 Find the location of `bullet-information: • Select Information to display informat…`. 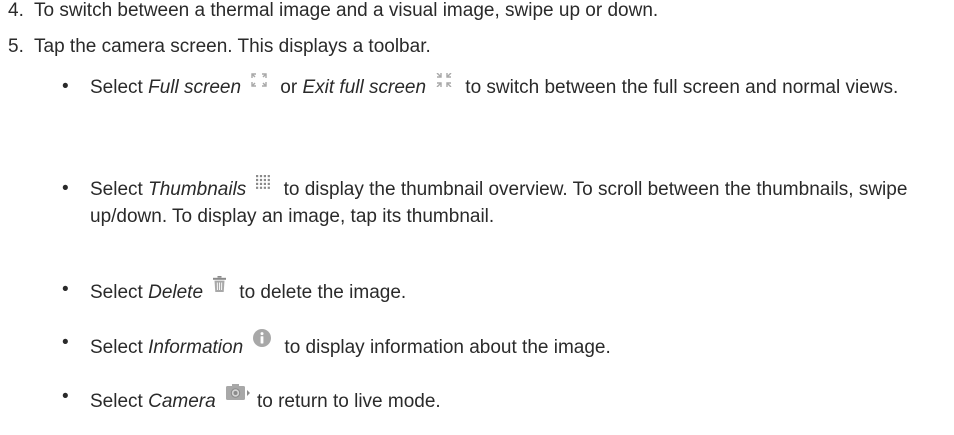

bullet-information: • Select Information to display informat… is located at coordinates (502, 345).